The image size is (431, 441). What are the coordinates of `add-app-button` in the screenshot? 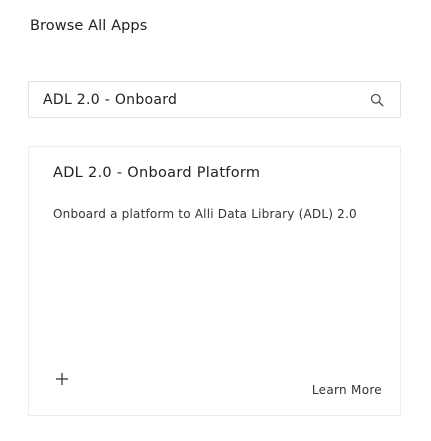 It's located at (62, 379).